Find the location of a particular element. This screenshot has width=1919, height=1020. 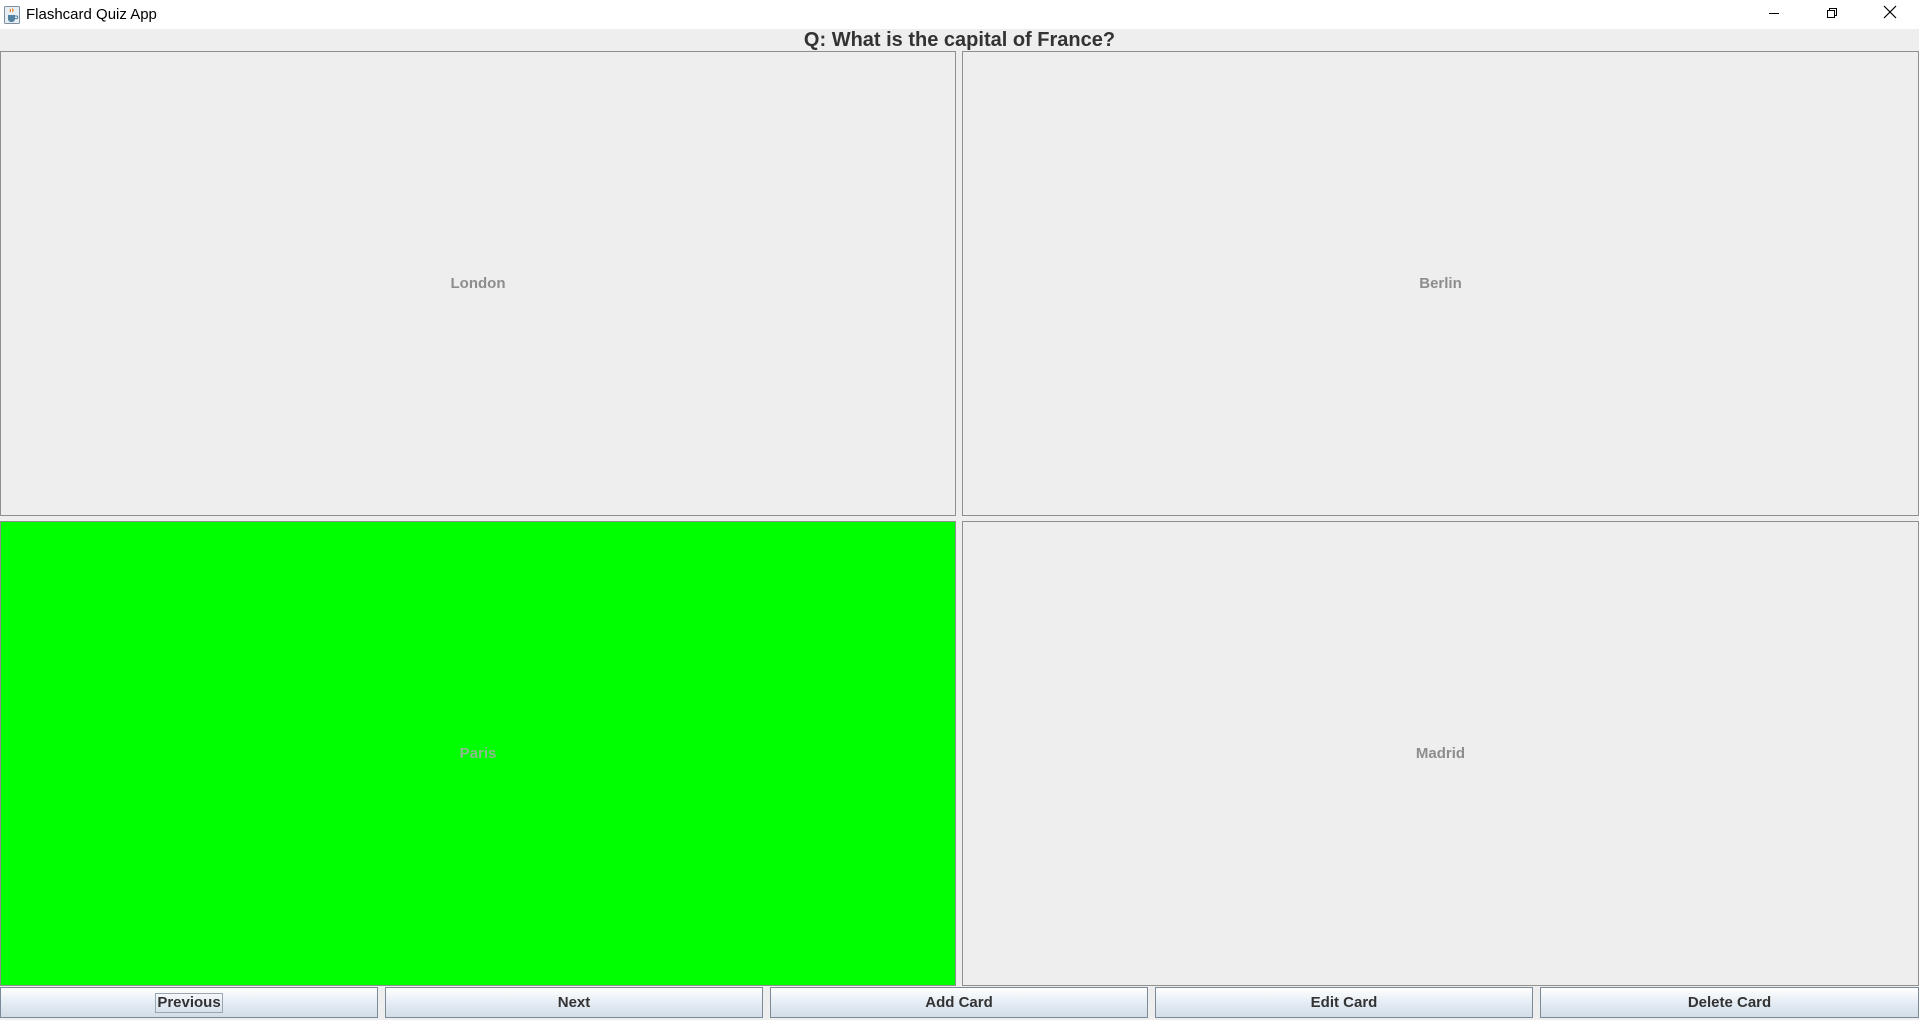

add-card-button: Add Card is located at coordinates (959, 1002).